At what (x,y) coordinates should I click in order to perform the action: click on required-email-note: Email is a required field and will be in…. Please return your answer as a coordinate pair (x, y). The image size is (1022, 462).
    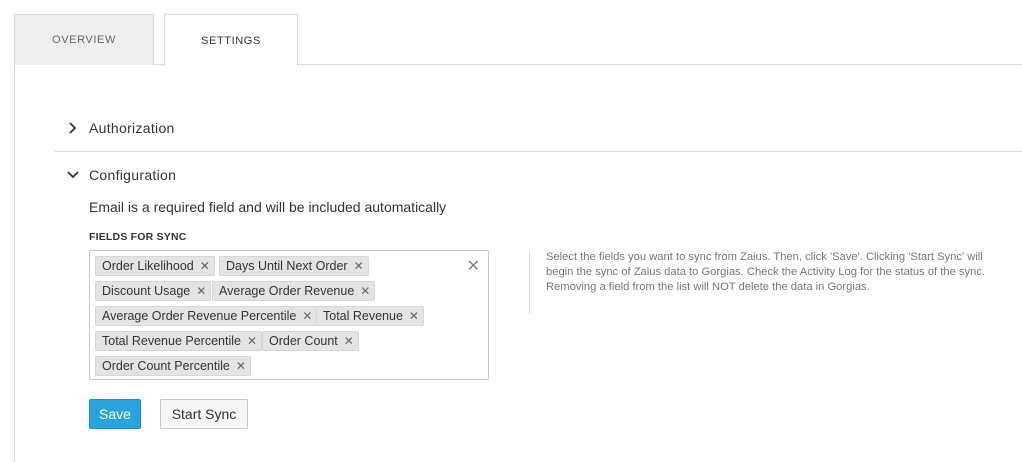
    Looking at the image, I should click on (268, 207).